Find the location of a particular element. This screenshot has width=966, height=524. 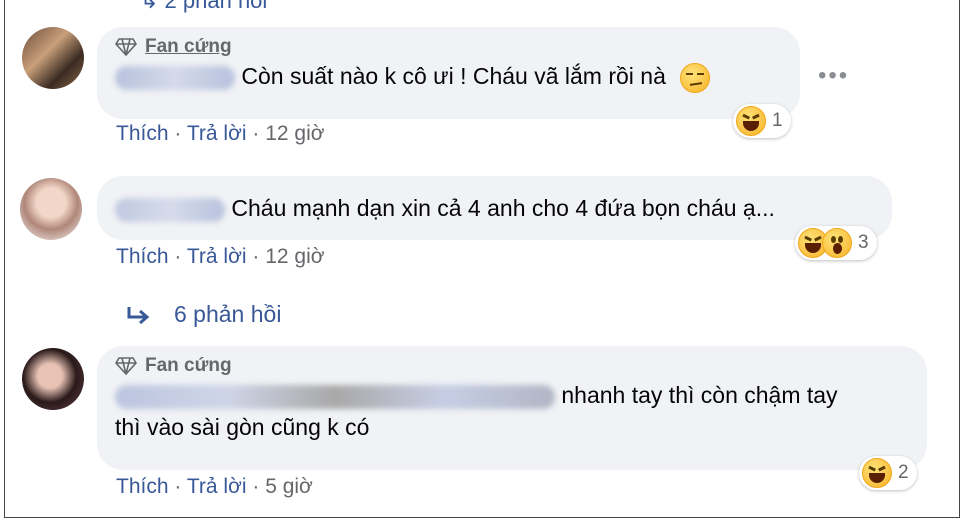

reaction-summary: 3 is located at coordinates (836, 243).